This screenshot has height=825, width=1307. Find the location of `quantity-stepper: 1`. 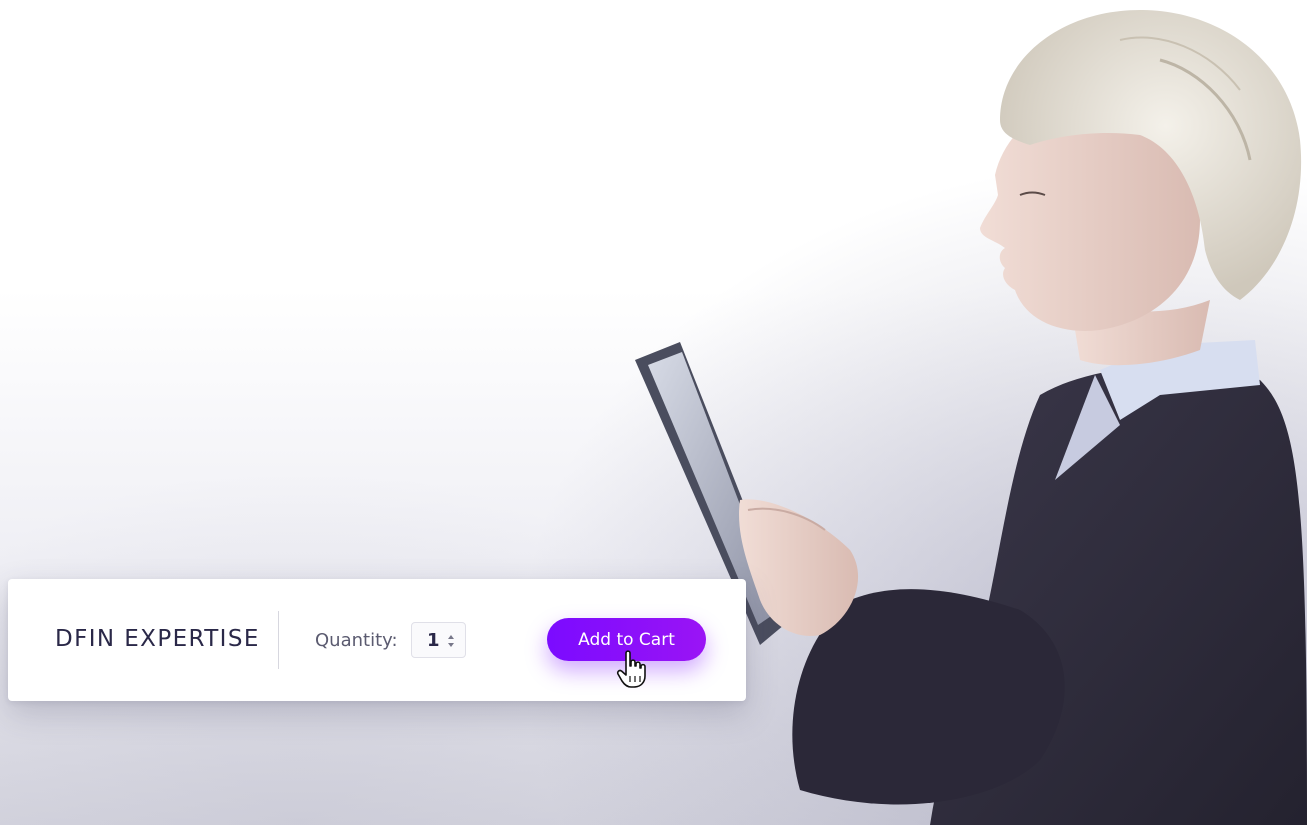

quantity-stepper: 1 is located at coordinates (438, 640).